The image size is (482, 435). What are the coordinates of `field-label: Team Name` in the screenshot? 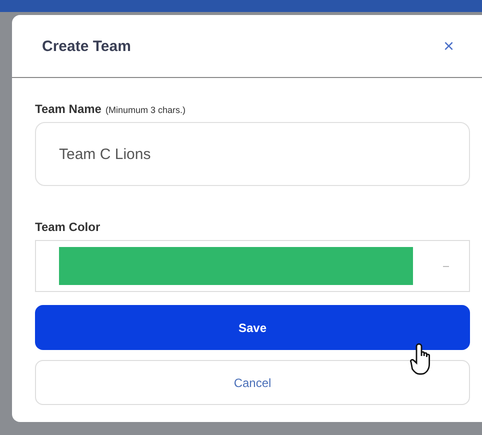 It's located at (68, 109).